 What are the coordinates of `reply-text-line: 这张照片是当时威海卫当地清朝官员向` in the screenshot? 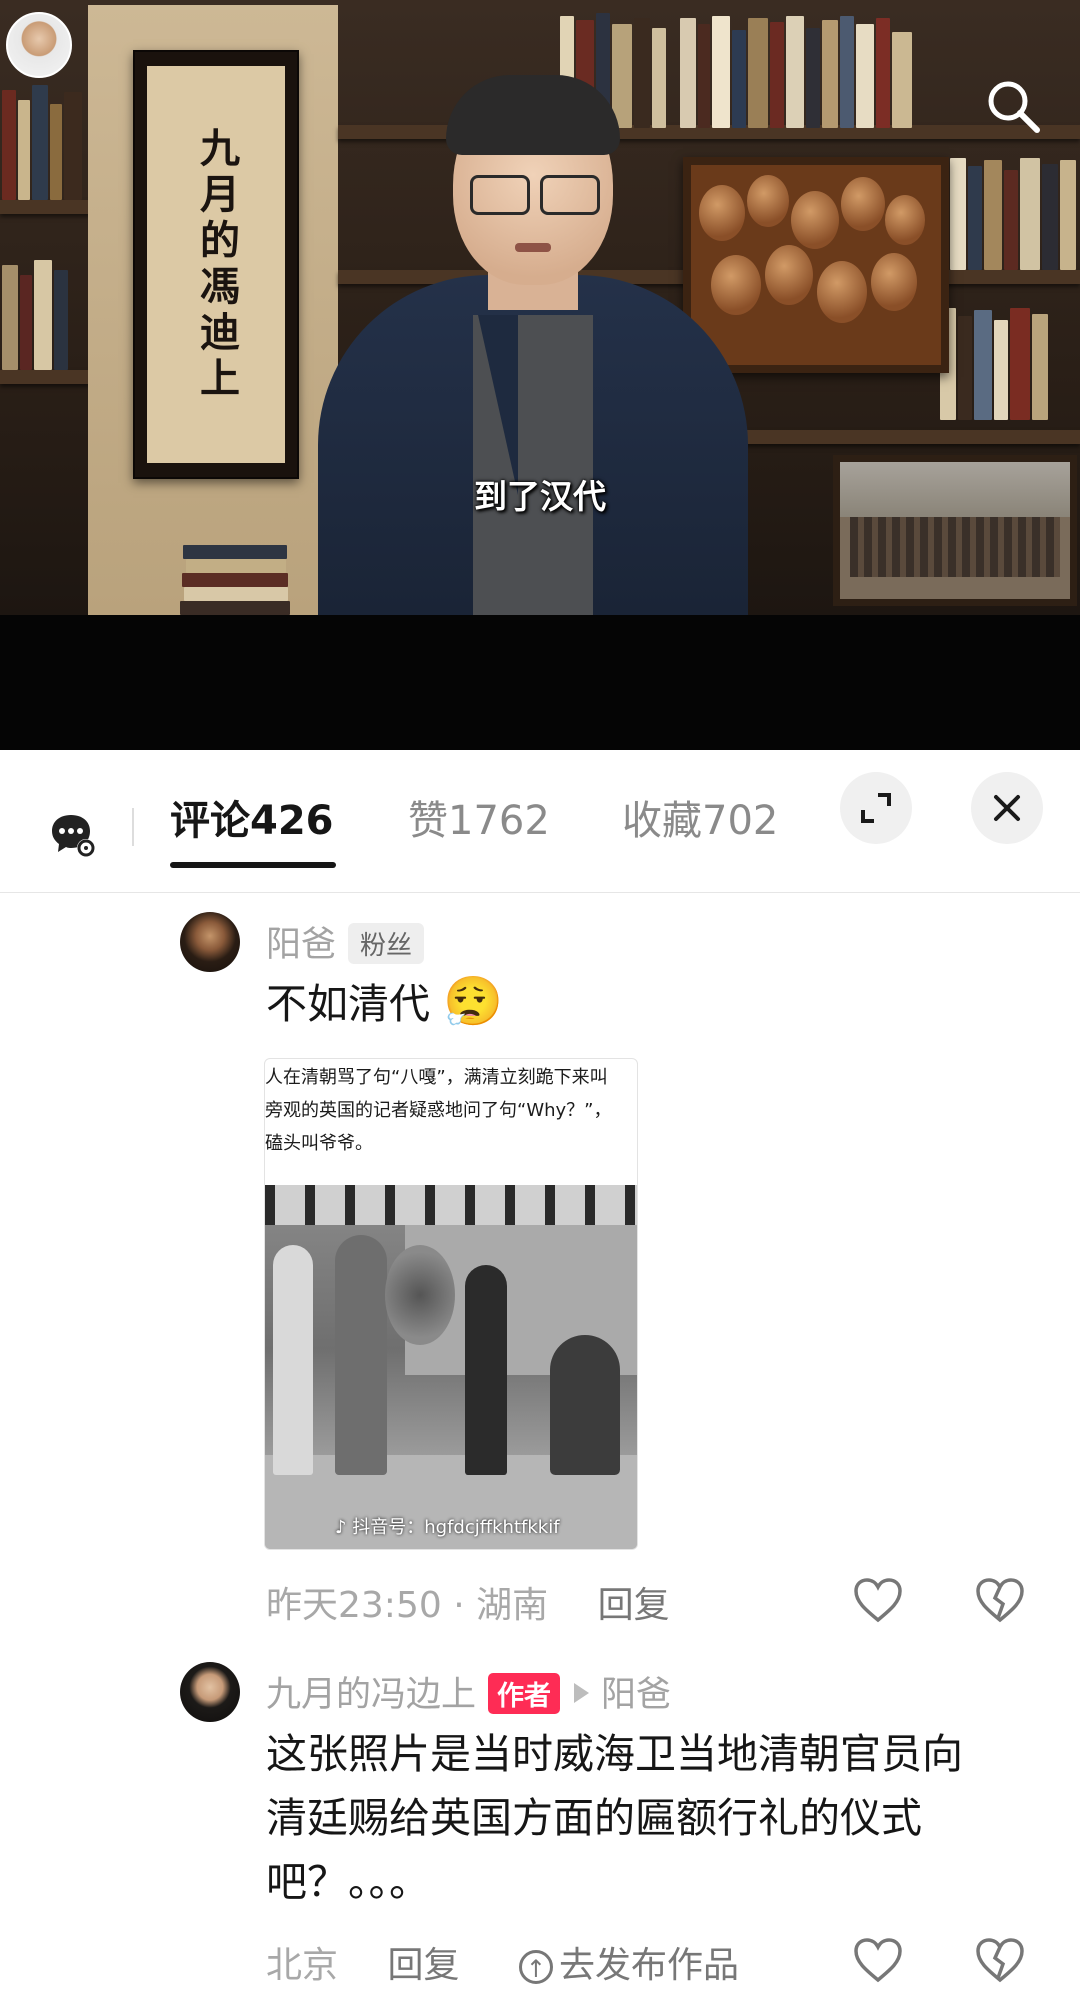 It's located at (614, 1754).